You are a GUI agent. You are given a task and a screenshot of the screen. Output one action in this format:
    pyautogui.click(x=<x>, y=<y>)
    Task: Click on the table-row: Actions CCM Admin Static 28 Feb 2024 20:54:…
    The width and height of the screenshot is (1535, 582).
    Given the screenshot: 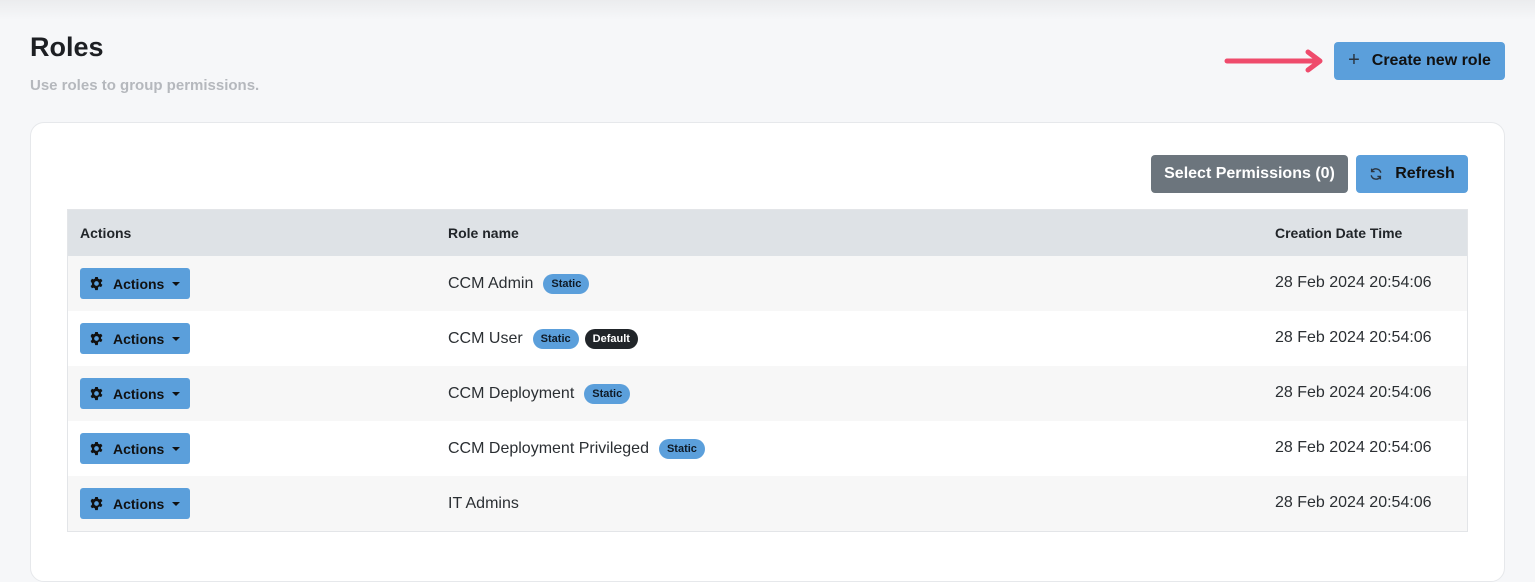 What is the action you would take?
    pyautogui.click(x=767, y=283)
    